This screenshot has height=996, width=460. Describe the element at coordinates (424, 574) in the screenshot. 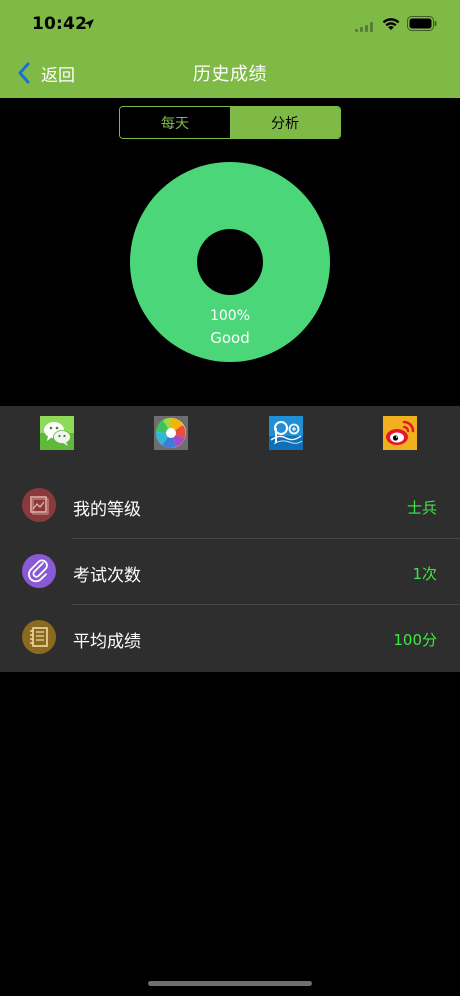

I see `stat-value-exam-count: 1次` at that location.